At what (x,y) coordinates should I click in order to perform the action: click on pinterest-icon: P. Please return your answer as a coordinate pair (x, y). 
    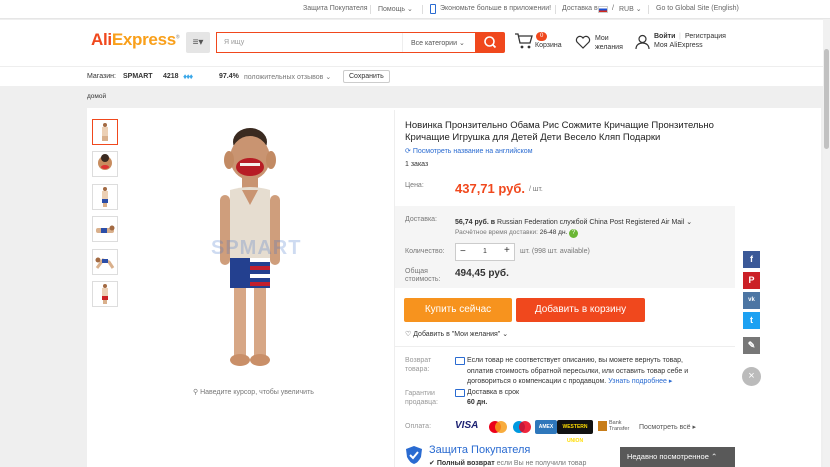
    Looking at the image, I should click on (751, 280).